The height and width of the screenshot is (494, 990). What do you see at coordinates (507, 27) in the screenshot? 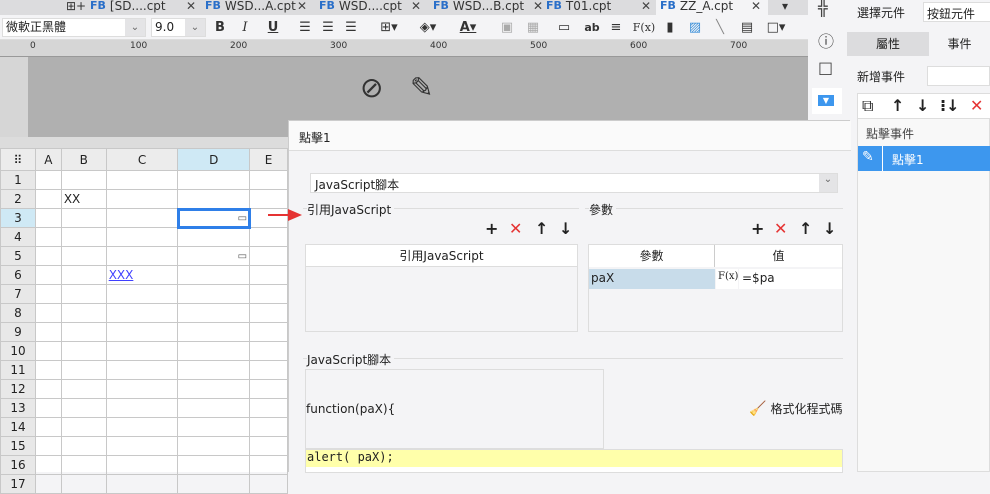
I see `merge-cells-icon: ▣` at bounding box center [507, 27].